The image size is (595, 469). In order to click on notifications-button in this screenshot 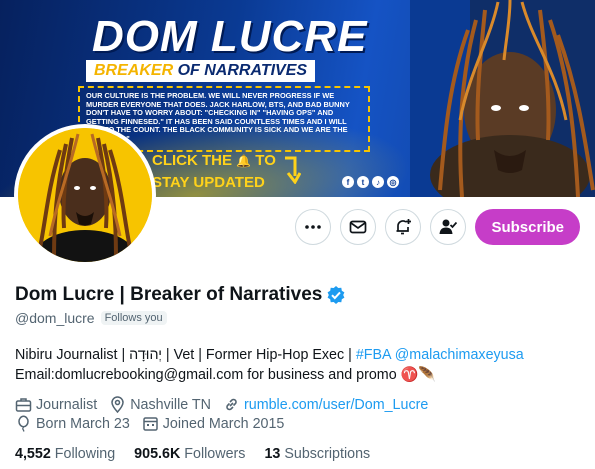, I will do `click(403, 227)`.